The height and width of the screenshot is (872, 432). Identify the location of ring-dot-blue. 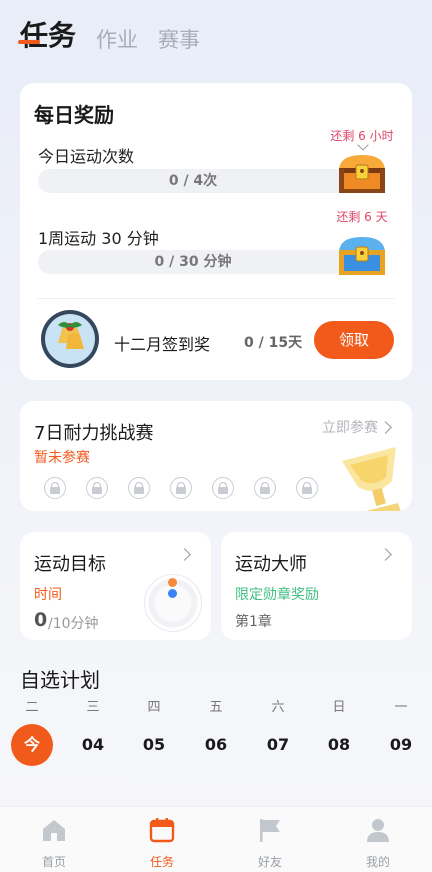
(172, 593).